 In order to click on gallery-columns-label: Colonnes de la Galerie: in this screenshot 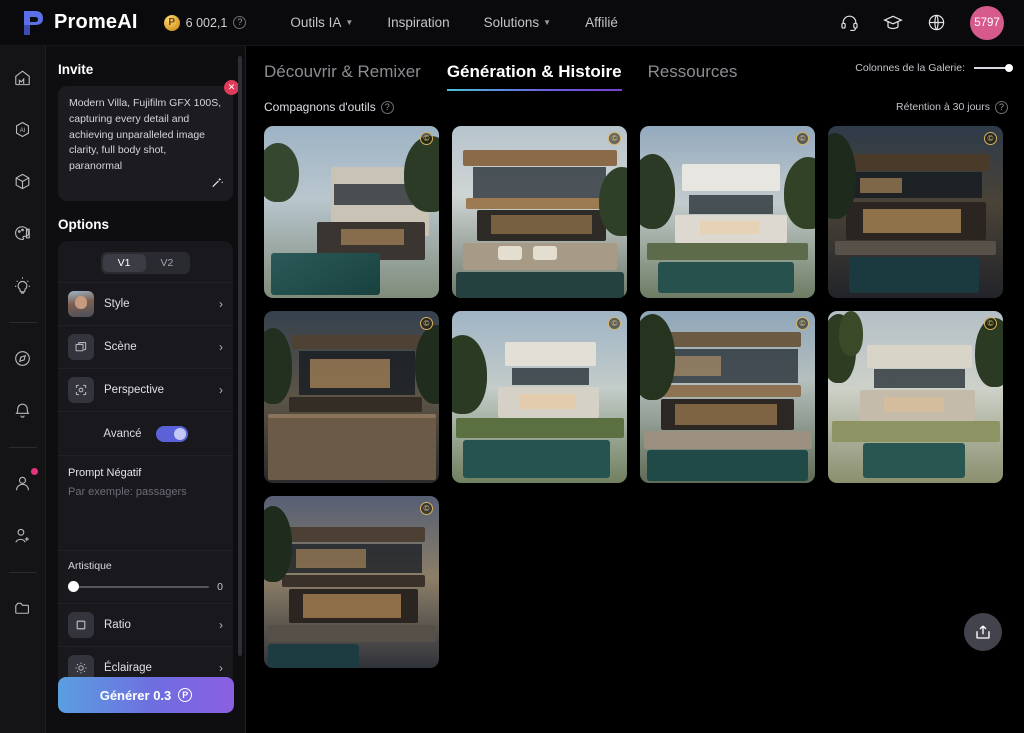, I will do `click(910, 68)`.